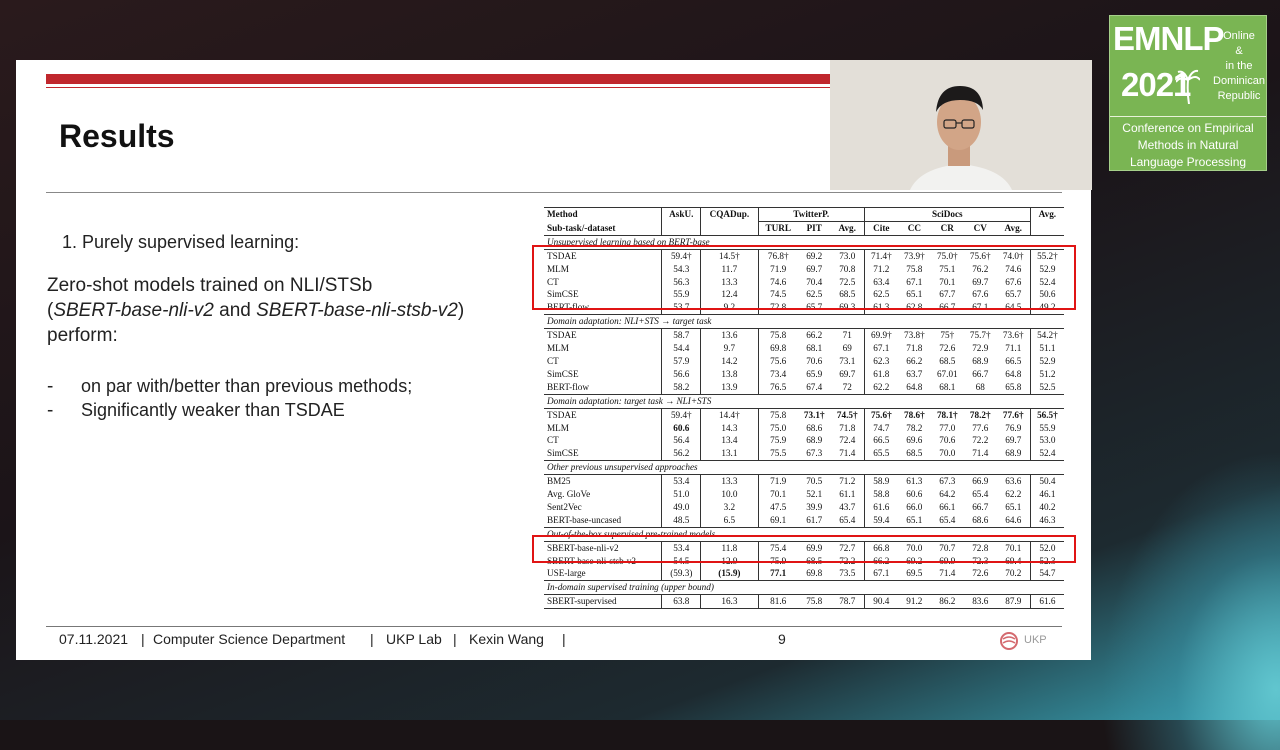 This screenshot has height=750, width=1280. What do you see at coordinates (814, 335) in the screenshot?
I see `table-cell: 66.2` at bounding box center [814, 335].